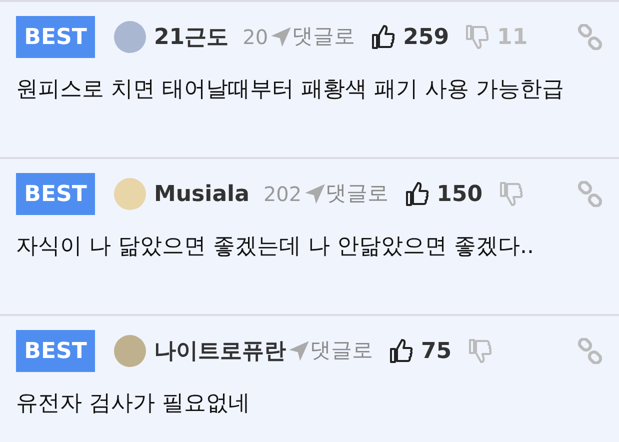  Describe the element at coordinates (436, 352) in the screenshot. I see `like-count: 75` at that location.